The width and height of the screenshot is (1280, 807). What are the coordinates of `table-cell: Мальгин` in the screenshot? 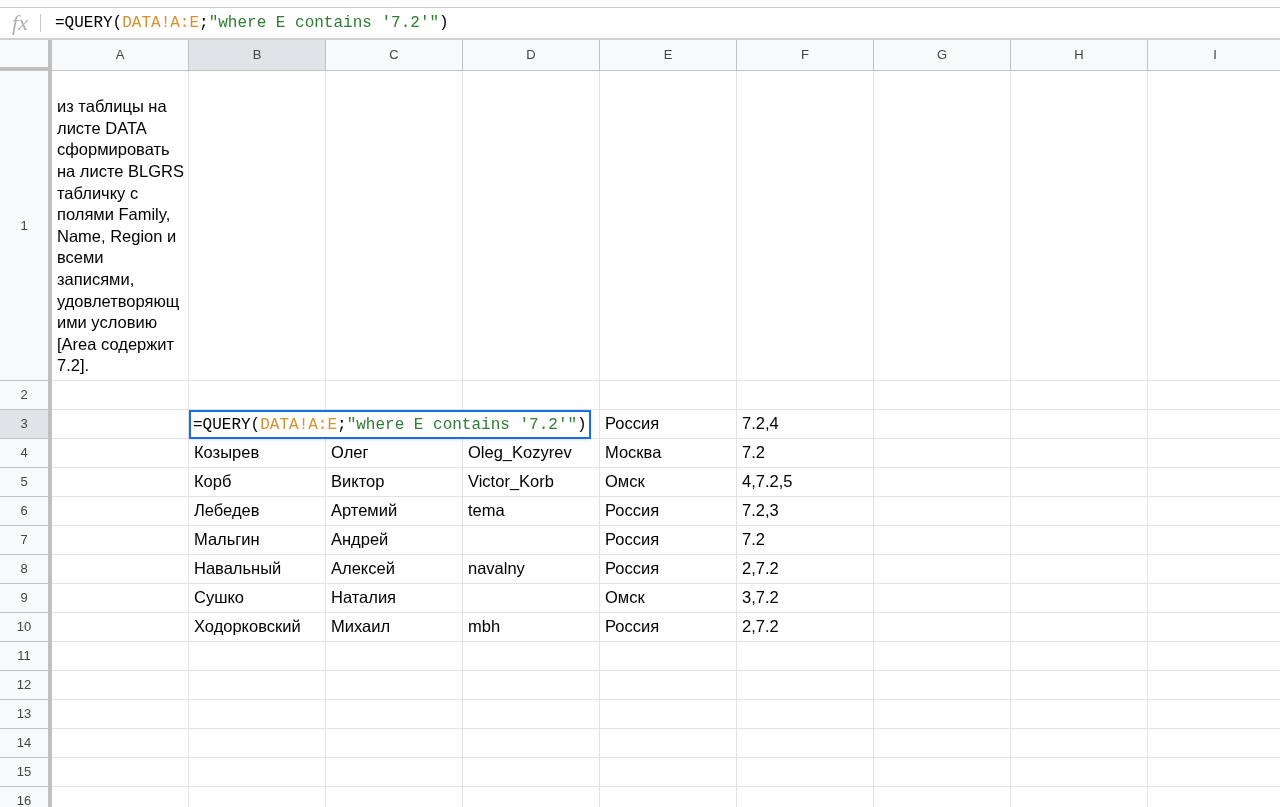 It's located at (257, 540).